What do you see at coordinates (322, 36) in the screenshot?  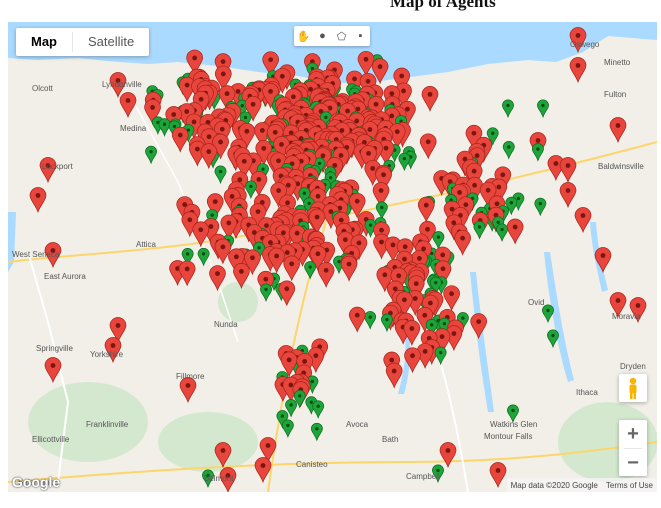 I see `circle-icon: ●` at bounding box center [322, 36].